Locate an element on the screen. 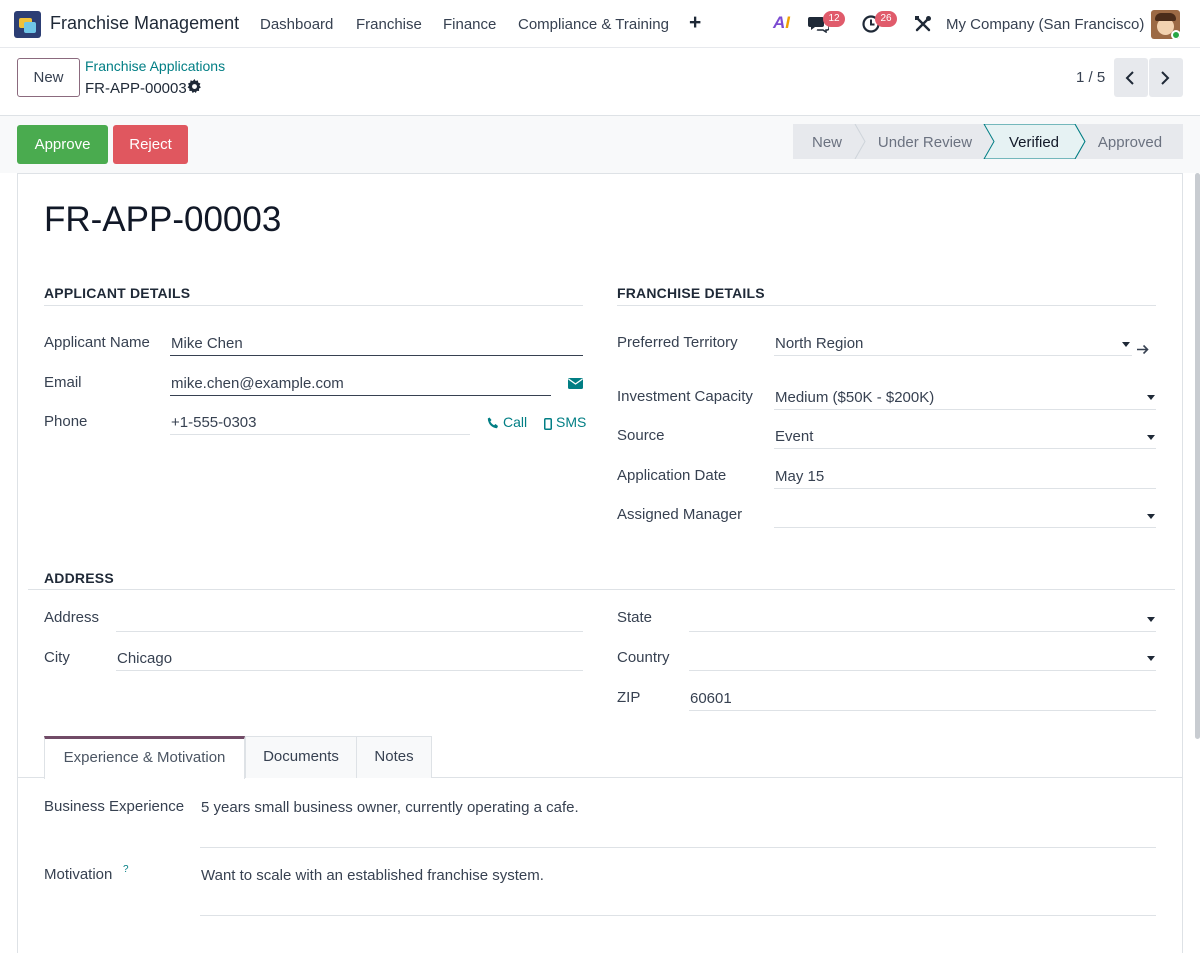 The height and width of the screenshot is (953, 1200). section-address: ADDRESS is located at coordinates (79, 578).